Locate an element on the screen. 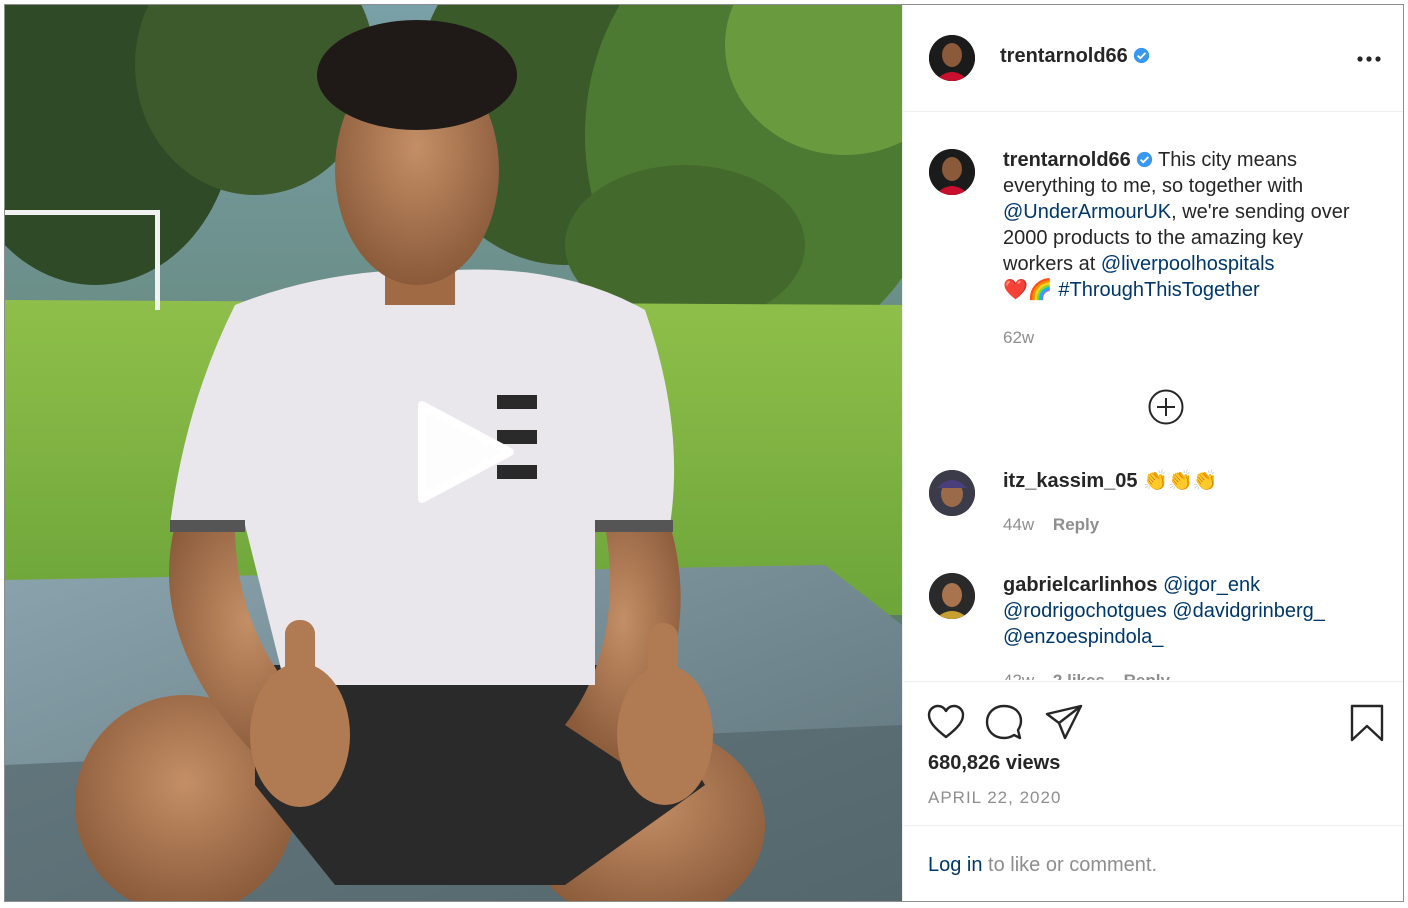 This screenshot has height=908, width=1408. view-count: 680,826 views is located at coordinates (994, 763).